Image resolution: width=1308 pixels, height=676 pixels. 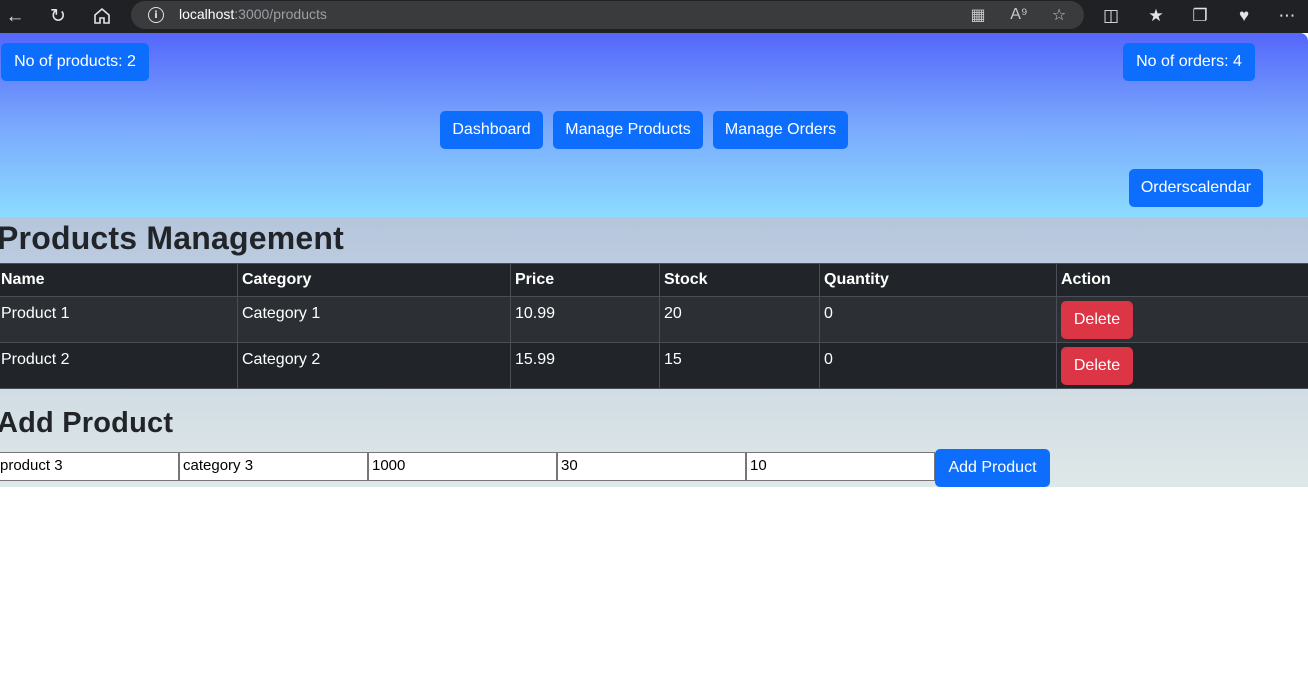 I want to click on favorites-icon: ★, so click(x=1156, y=16).